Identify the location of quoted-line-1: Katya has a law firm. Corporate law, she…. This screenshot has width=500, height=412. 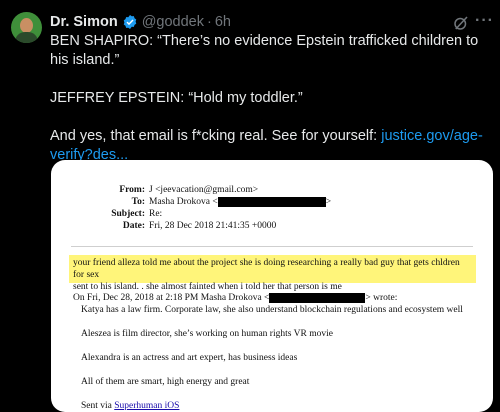
(272, 310).